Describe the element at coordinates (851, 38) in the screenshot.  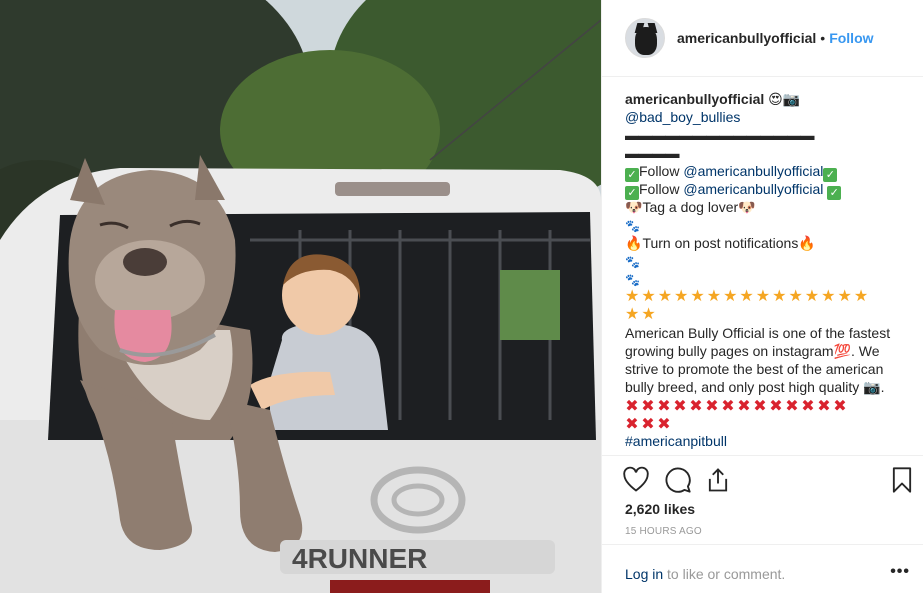
I see `follow-button: Follow` at that location.